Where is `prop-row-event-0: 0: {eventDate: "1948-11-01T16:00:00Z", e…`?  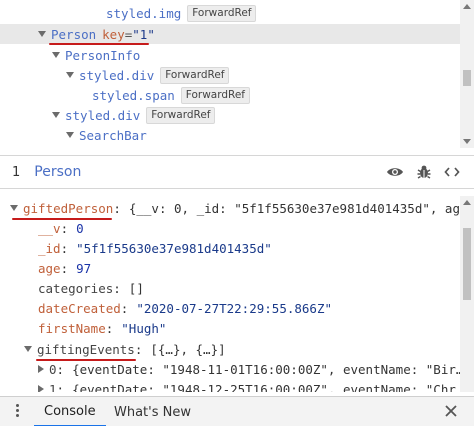 prop-row-event-0: 0: {eventDate: "1948-11-01T16:00:00Z", e… is located at coordinates (230, 369).